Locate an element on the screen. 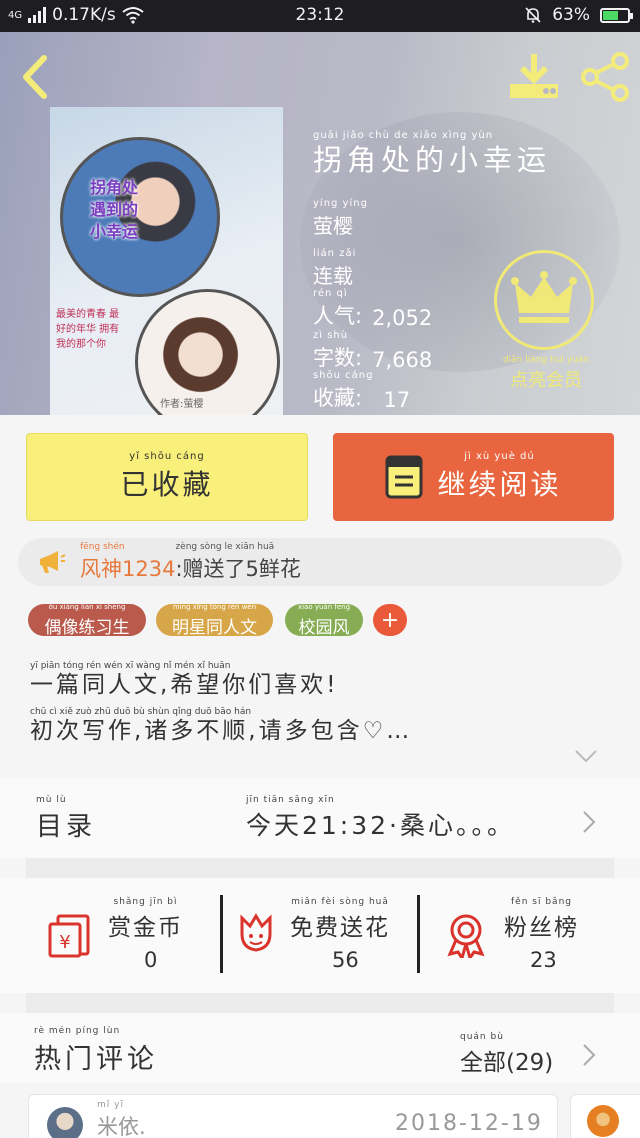  collected-pinyin: yǐ shōu cáng is located at coordinates (167, 456).